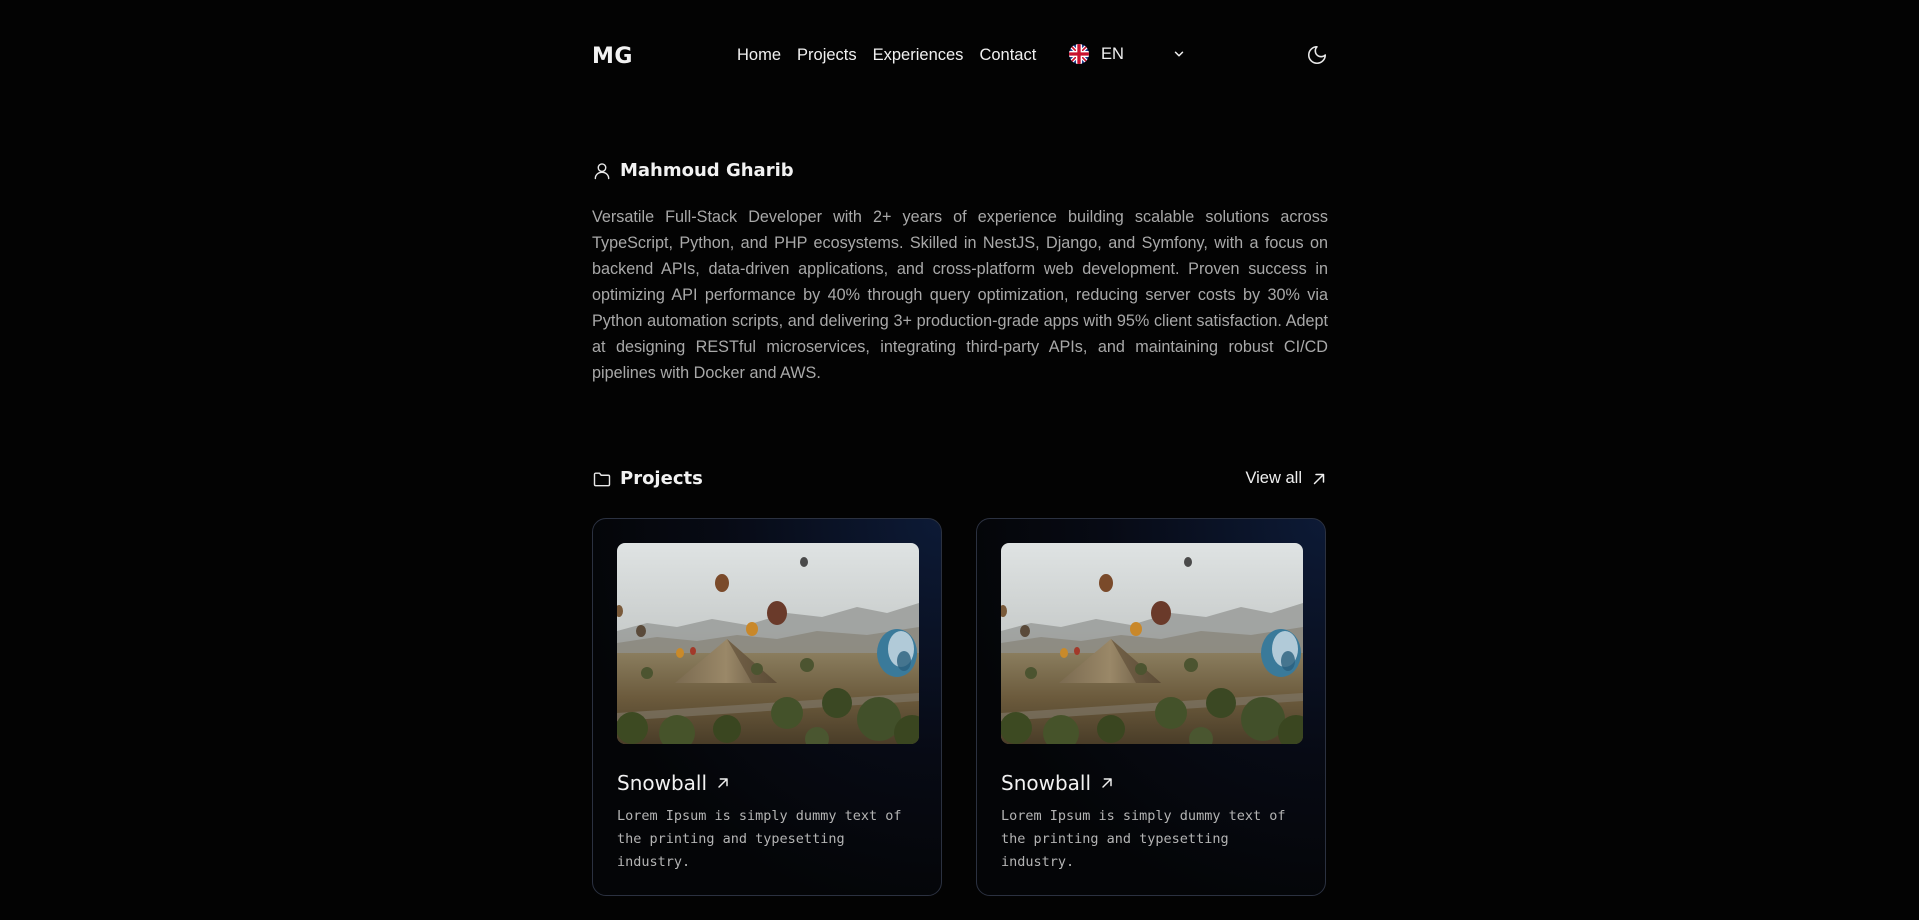 The height and width of the screenshot is (920, 1919). I want to click on about-heading: Mahmoud Gharib, so click(693, 170).